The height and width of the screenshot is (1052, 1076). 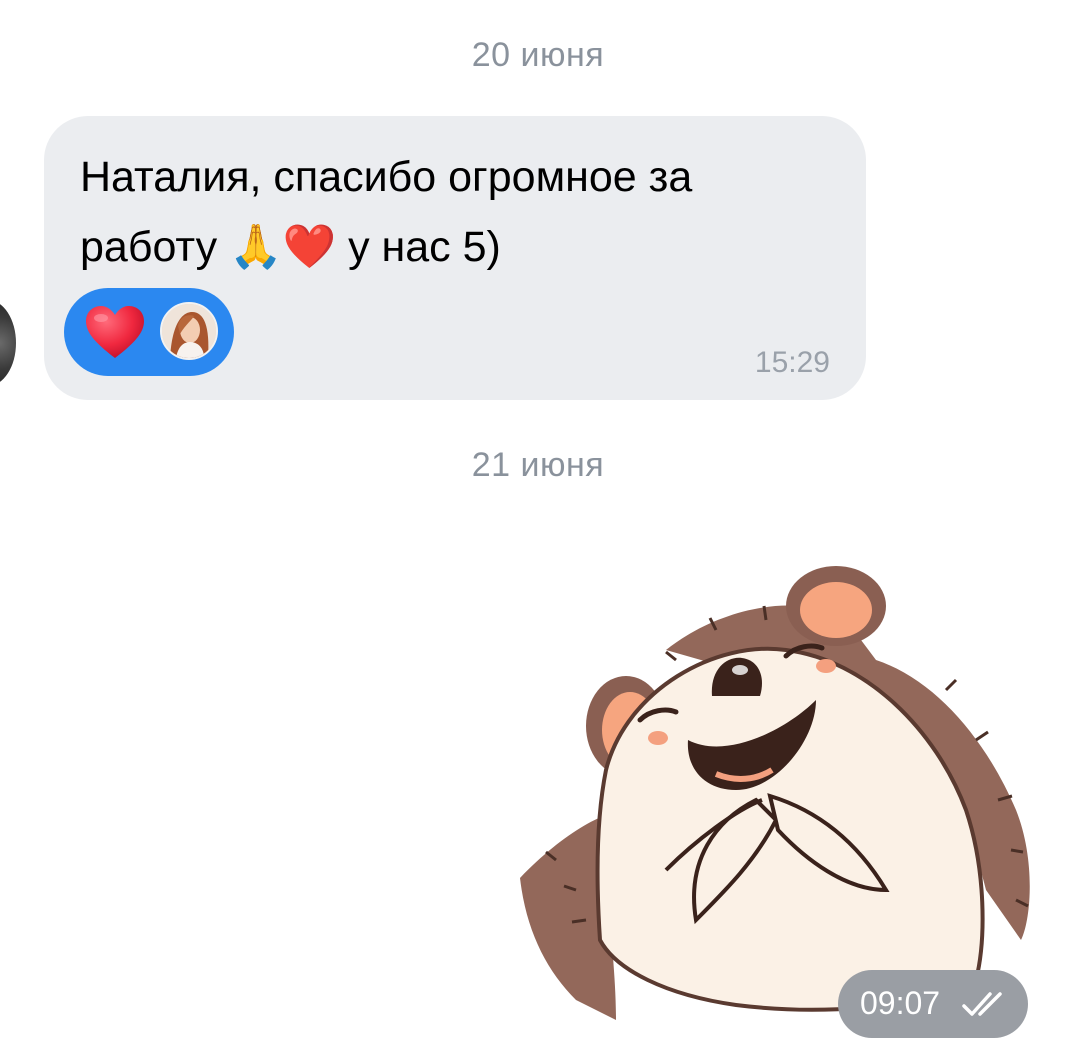 I want to click on sender-avatar, so click(x=8, y=343).